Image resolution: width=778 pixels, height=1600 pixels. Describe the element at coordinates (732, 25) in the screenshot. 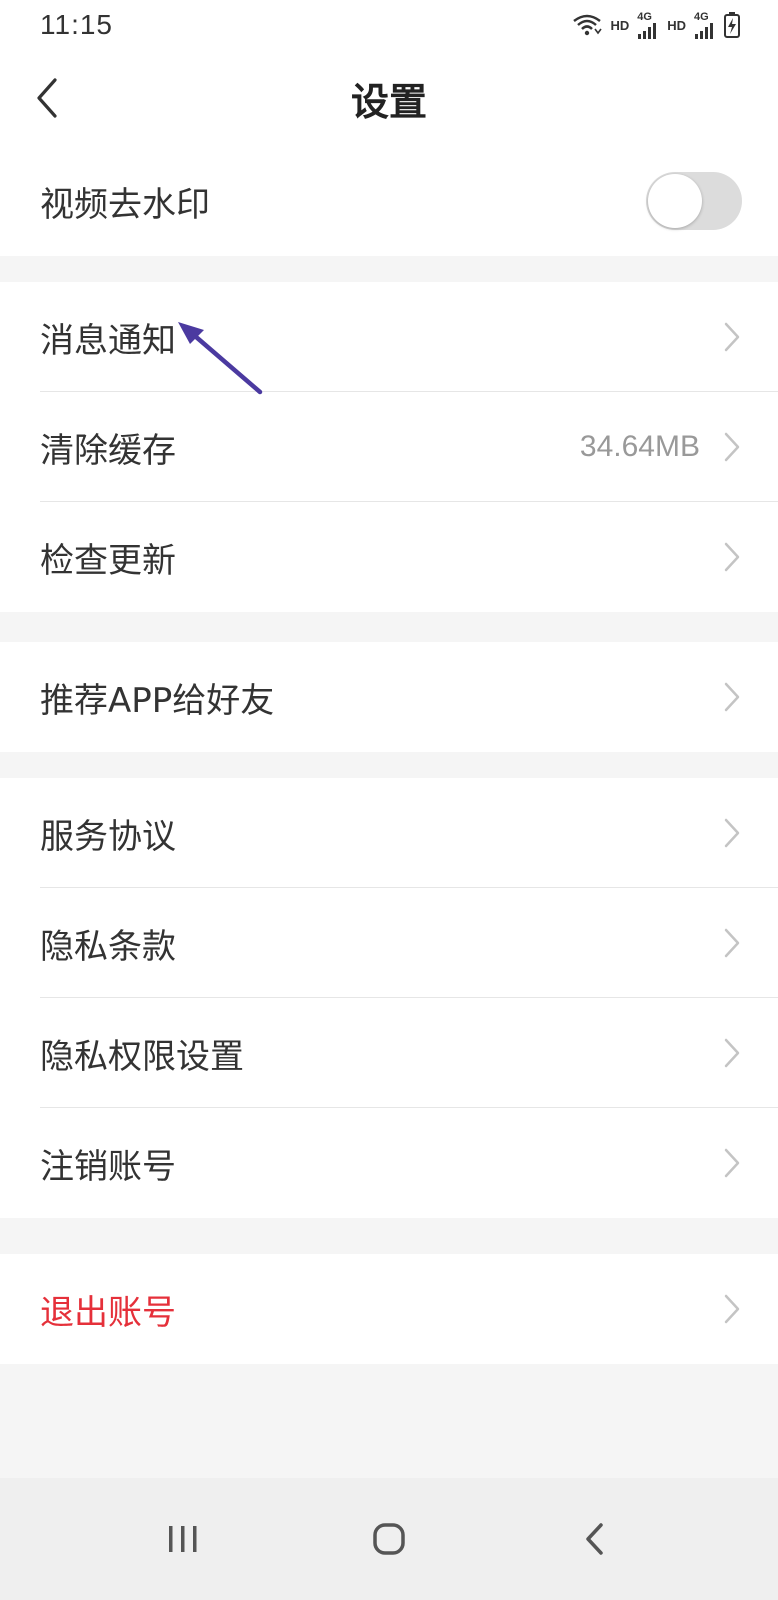

I see `battery-charging-icon` at that location.